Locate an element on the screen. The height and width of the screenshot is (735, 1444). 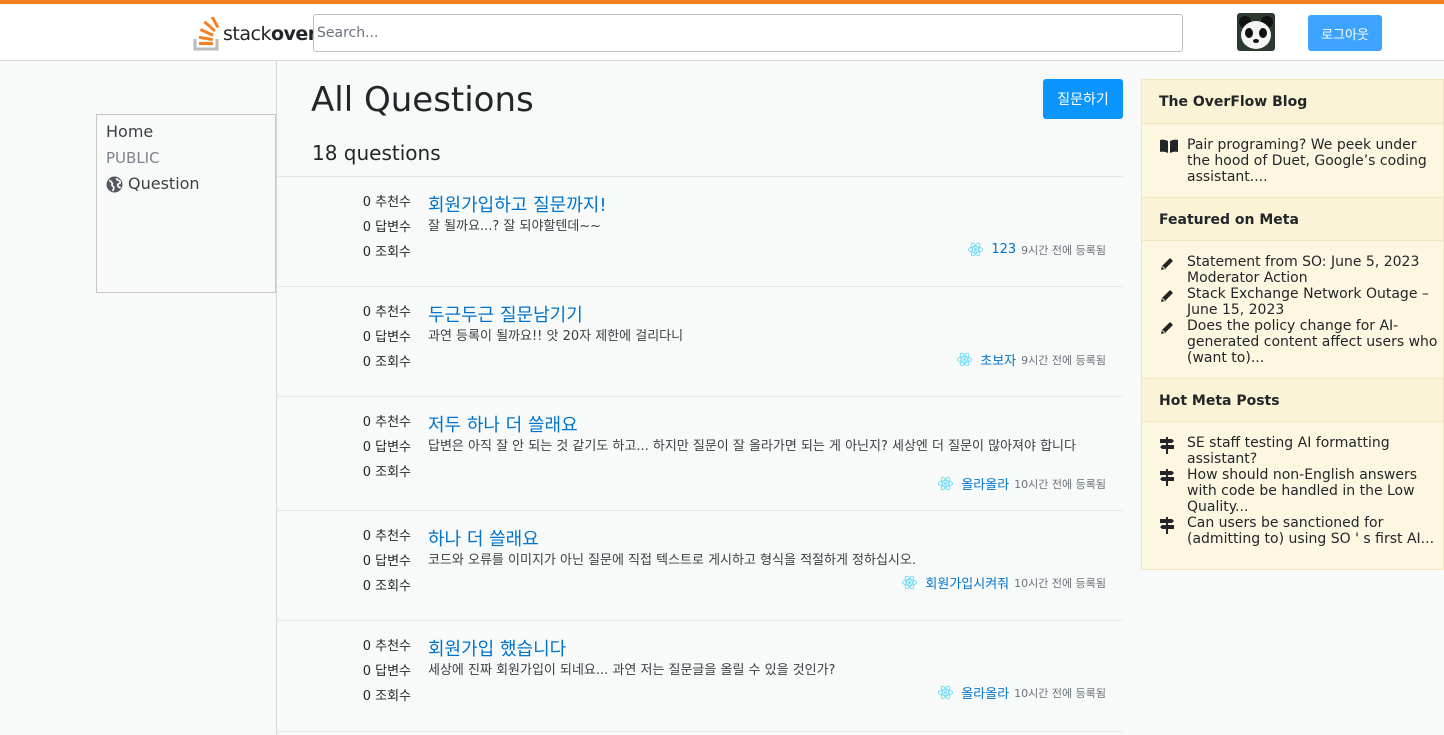
question-meta: 회원가입시켜줘 10시간 전에 등록됨 is located at coordinates (1003, 582).